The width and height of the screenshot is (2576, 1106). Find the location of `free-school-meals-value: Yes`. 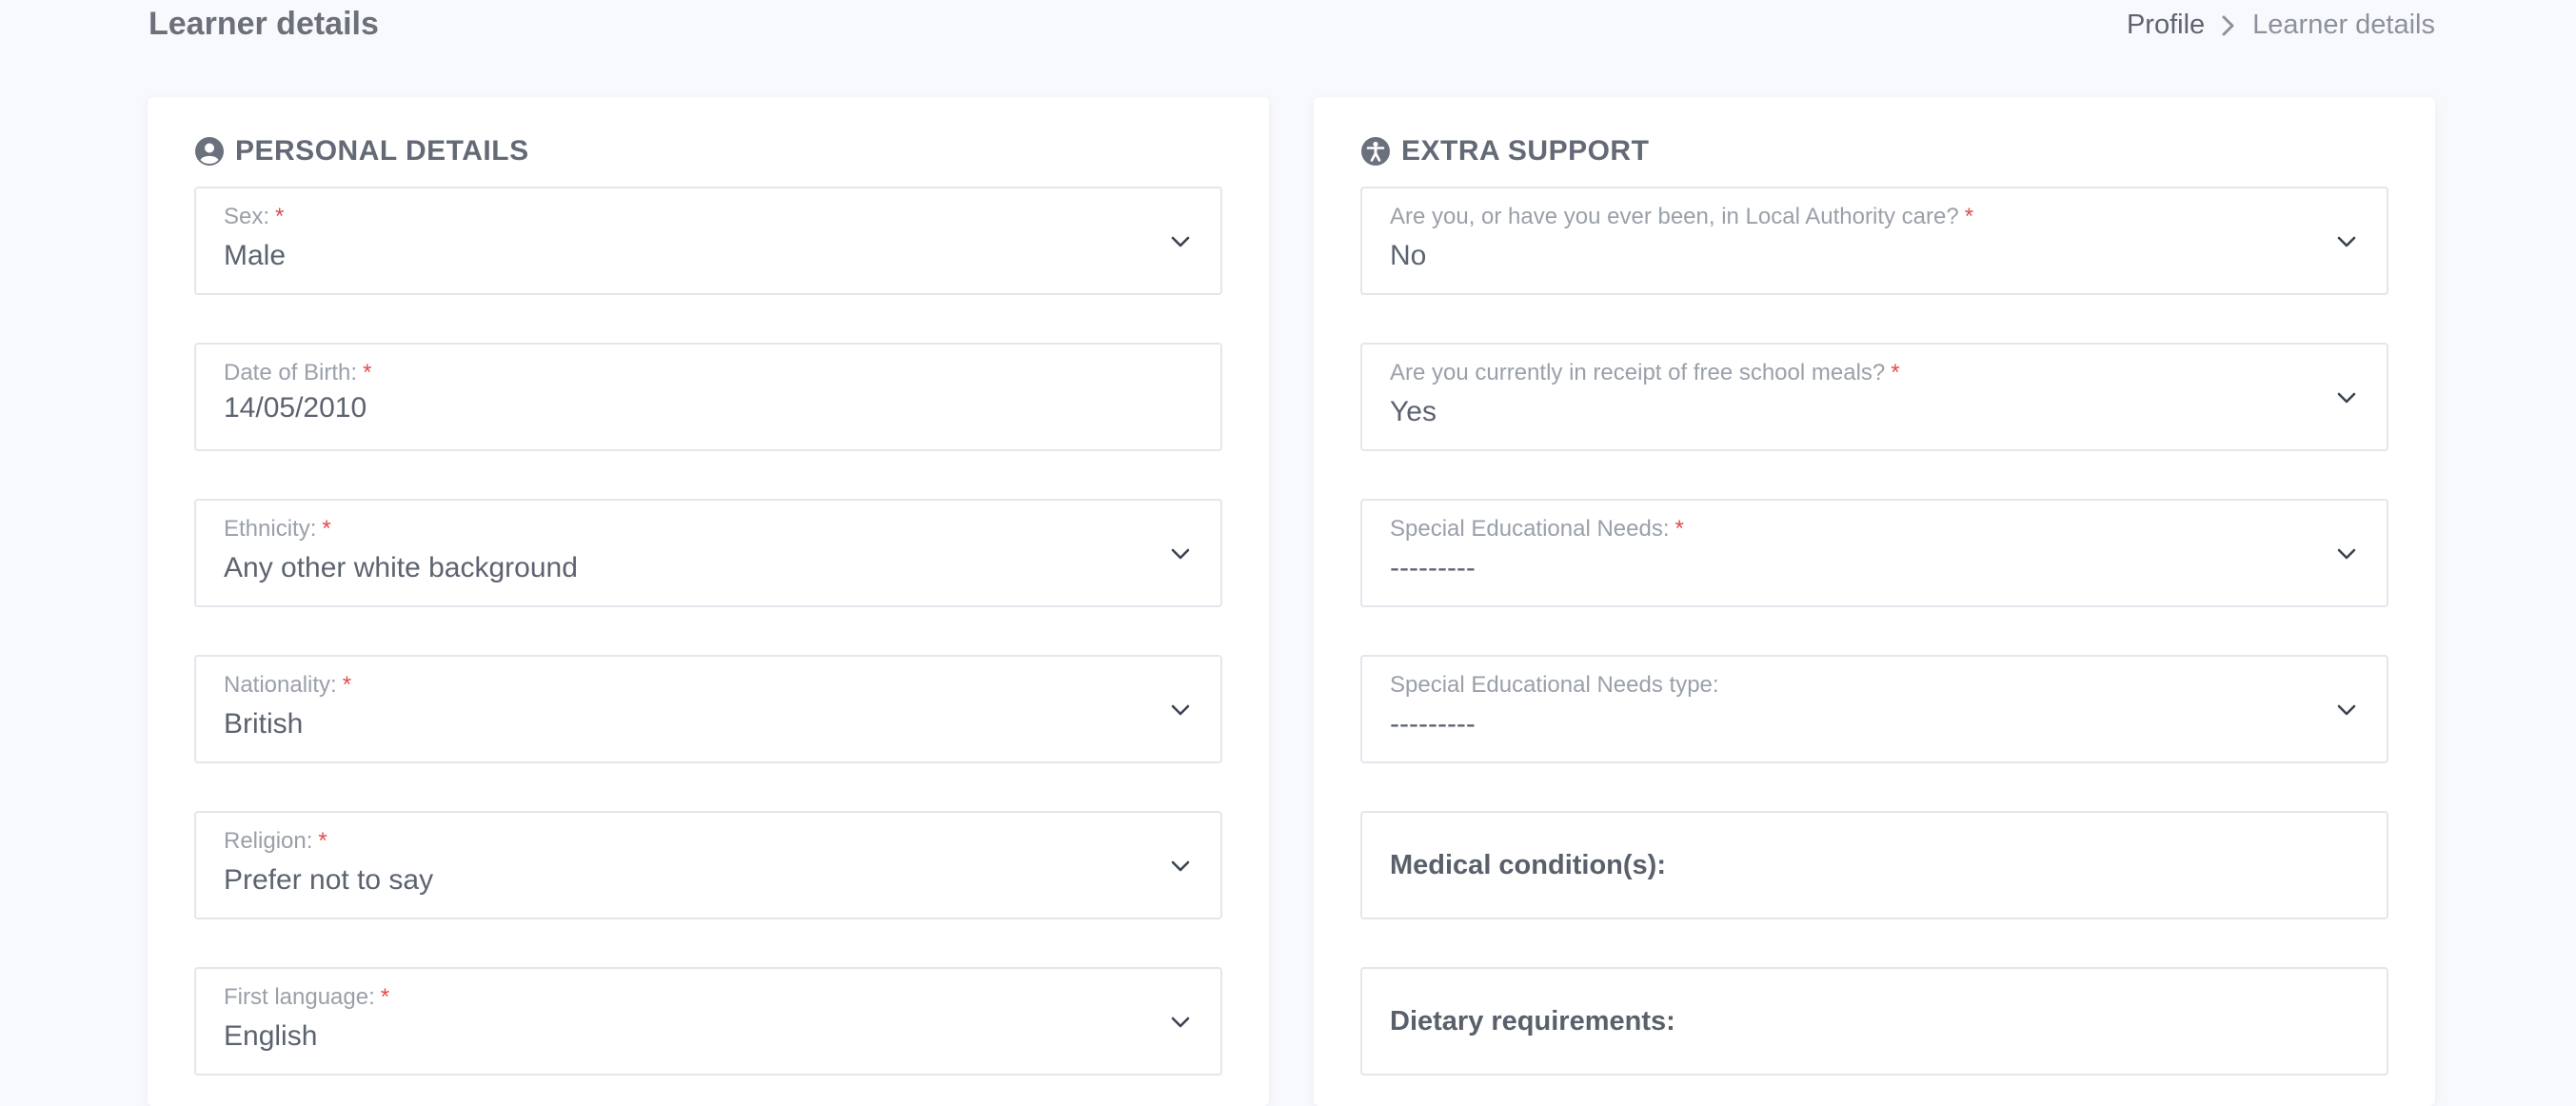

free-school-meals-value: Yes is located at coordinates (1413, 411).